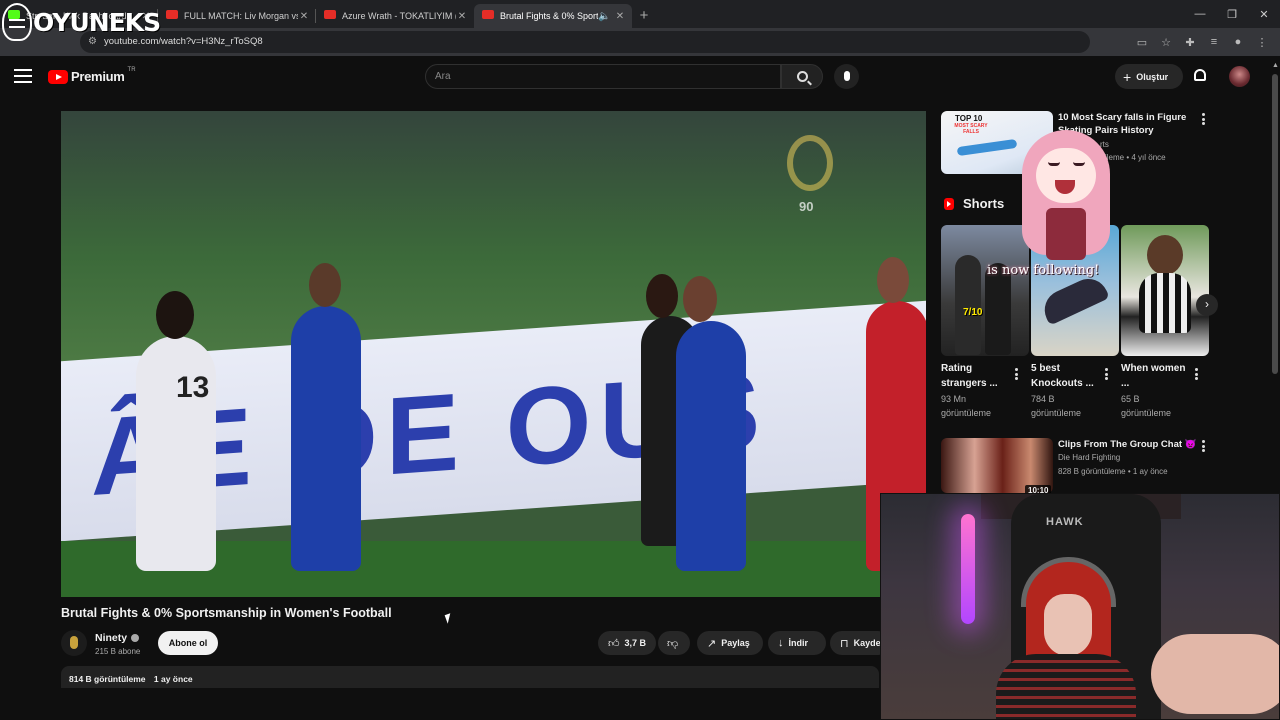  Describe the element at coordinates (1089, 458) in the screenshot. I see `rec-channel: Die Hard Fighting` at that location.